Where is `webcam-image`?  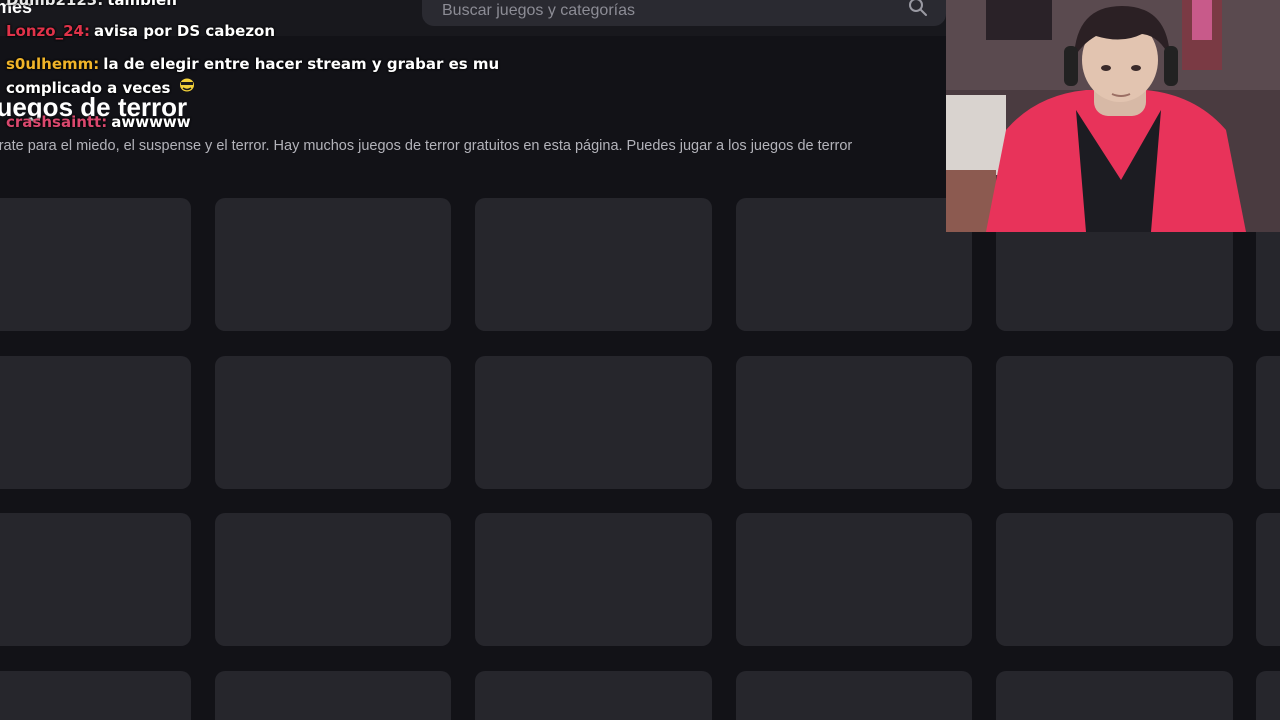
webcam-image is located at coordinates (1113, 116).